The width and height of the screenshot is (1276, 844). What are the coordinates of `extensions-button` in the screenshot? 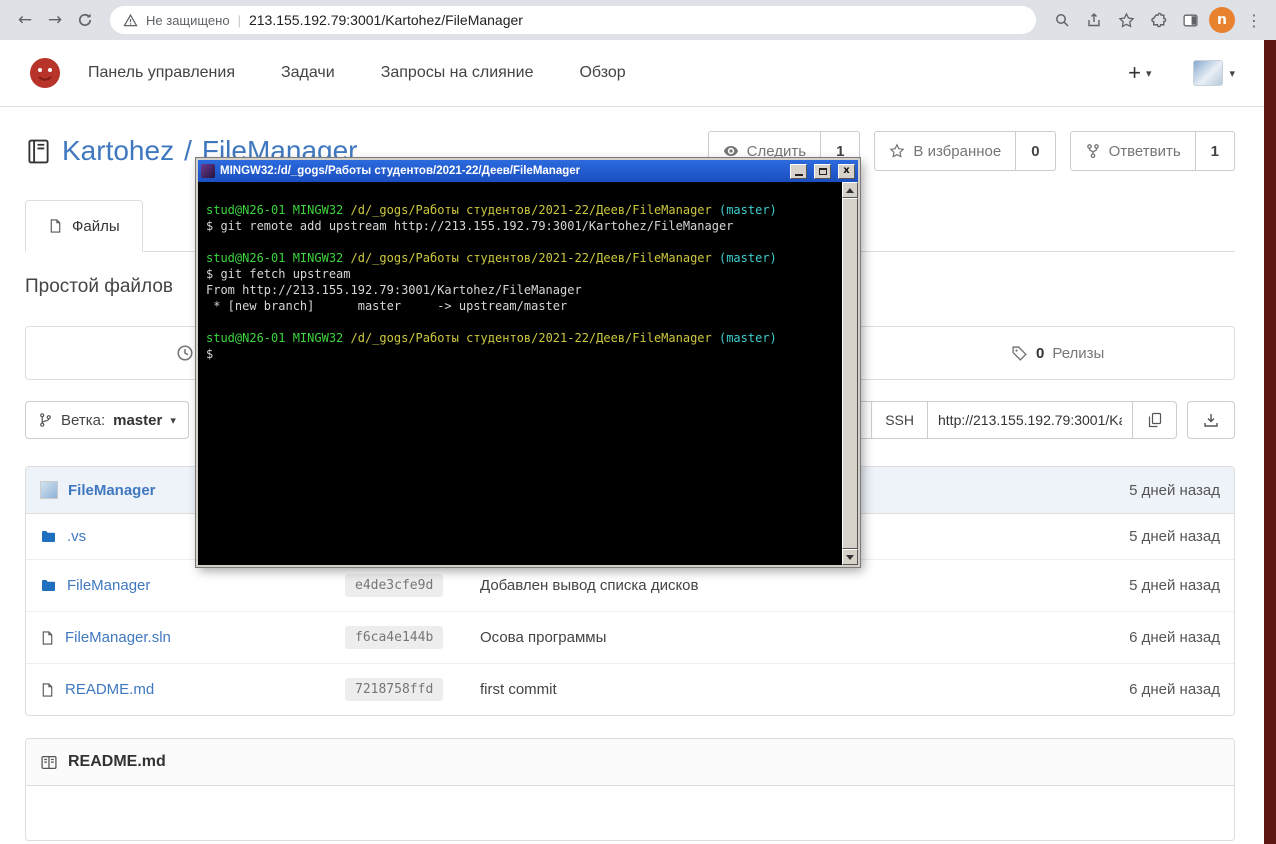 It's located at (1158, 20).